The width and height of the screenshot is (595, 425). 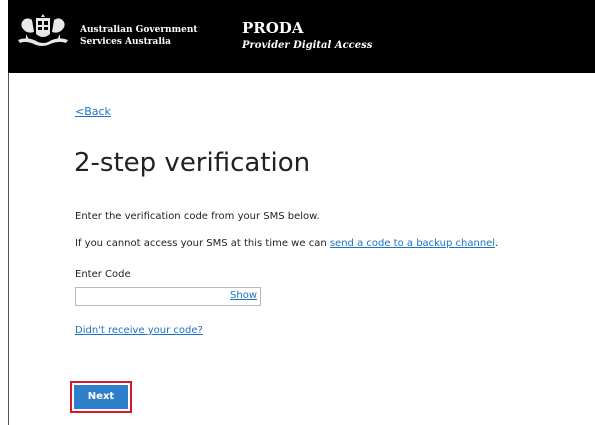 I want to click on back-link: <Back, so click(x=93, y=111).